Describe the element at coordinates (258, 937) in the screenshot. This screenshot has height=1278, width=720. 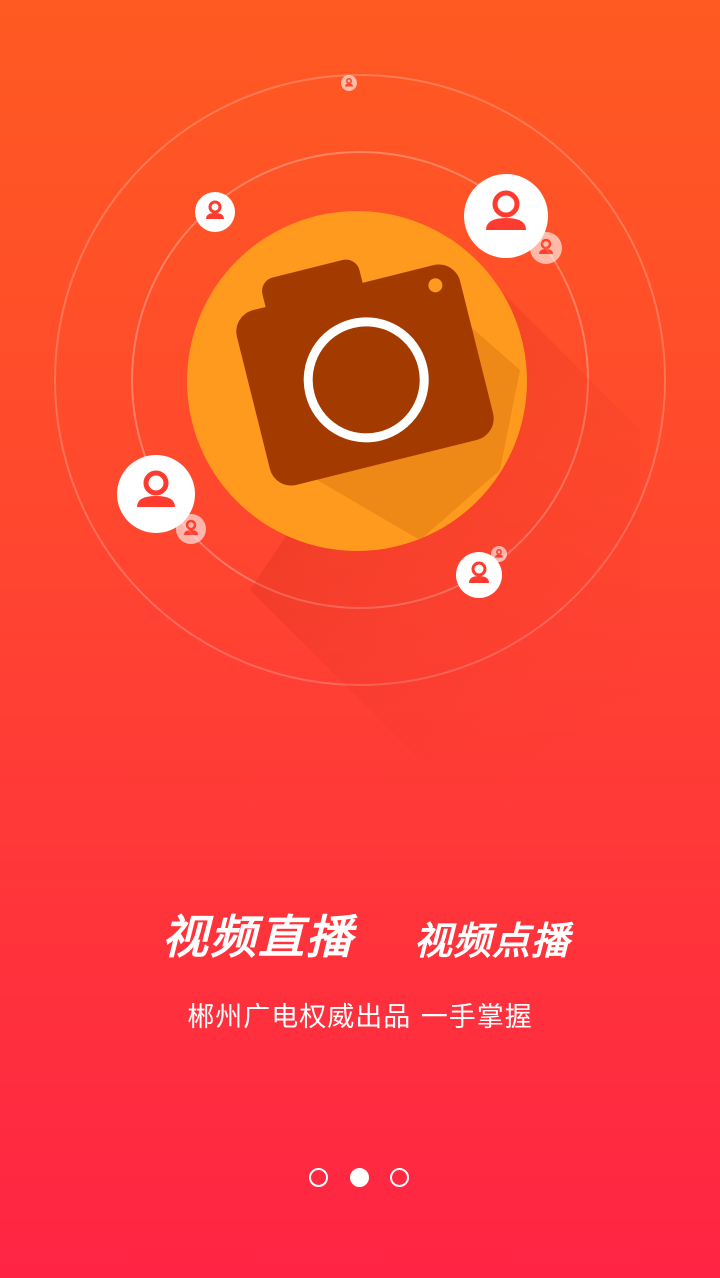
I see `headline-live: 视频直播` at that location.